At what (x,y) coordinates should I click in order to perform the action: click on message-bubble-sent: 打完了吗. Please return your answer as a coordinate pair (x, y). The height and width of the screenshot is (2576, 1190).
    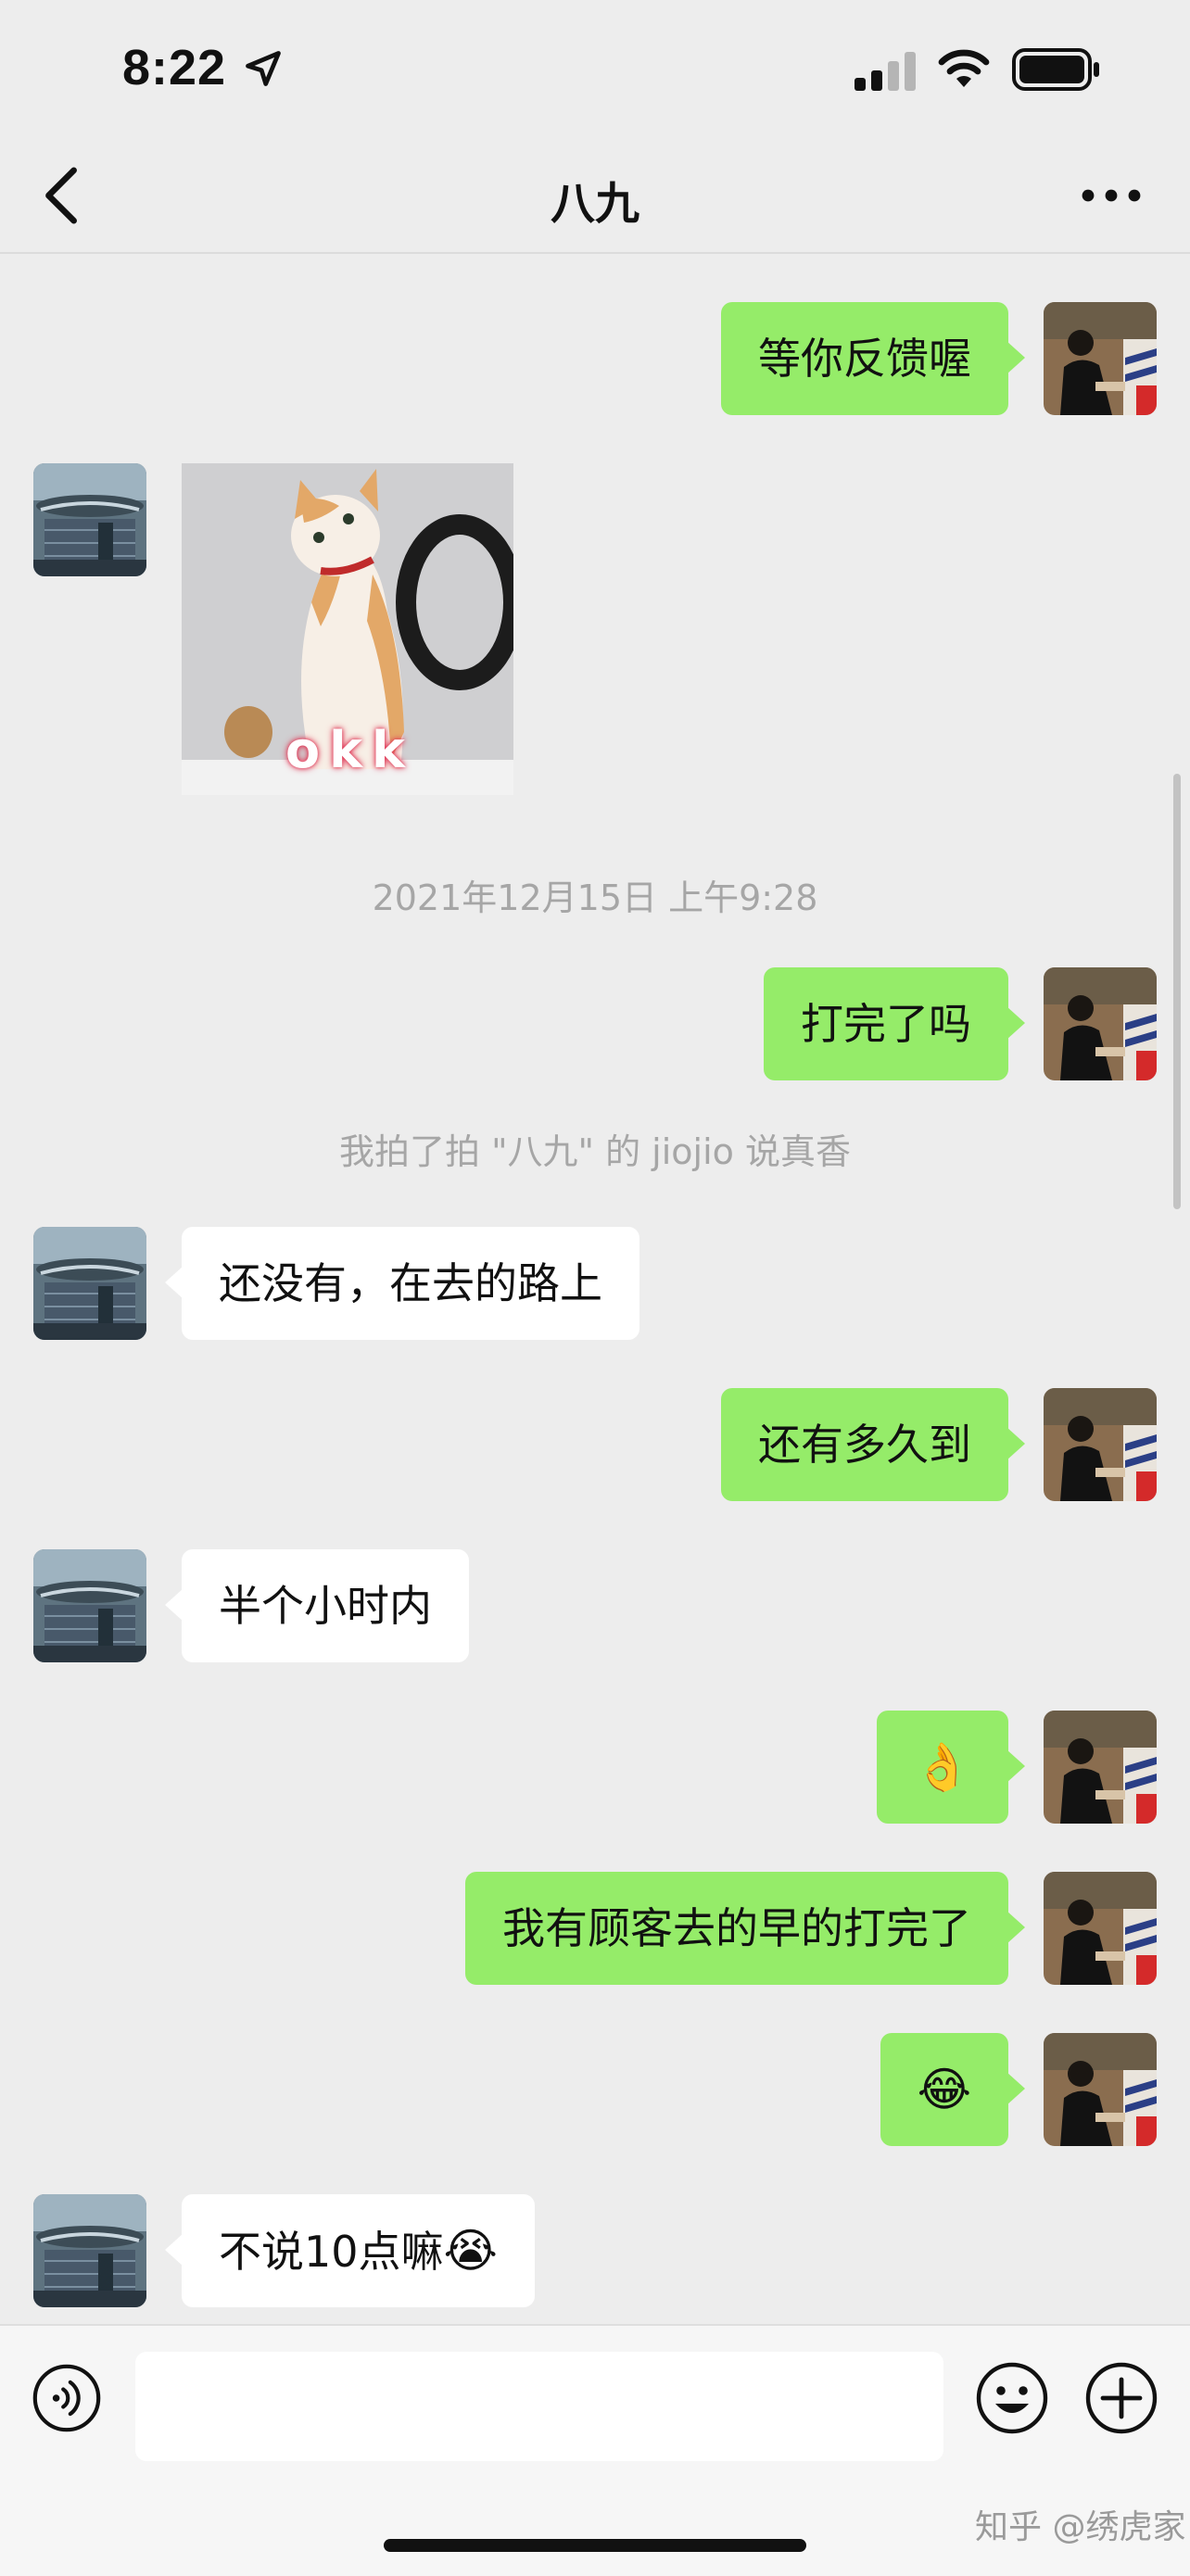
    Looking at the image, I should click on (894, 1024).